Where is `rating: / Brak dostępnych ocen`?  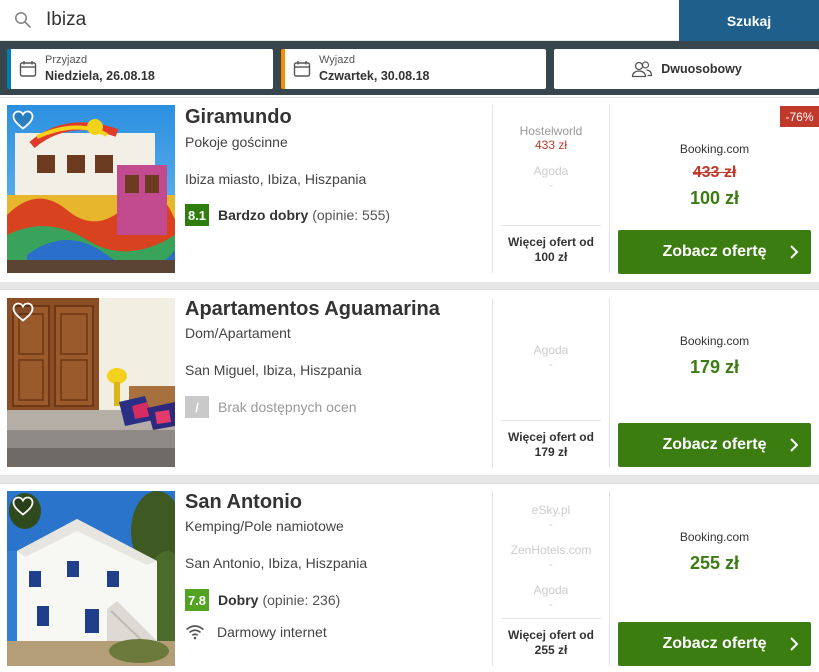 rating: / Brak dostępnych ocen is located at coordinates (271, 407).